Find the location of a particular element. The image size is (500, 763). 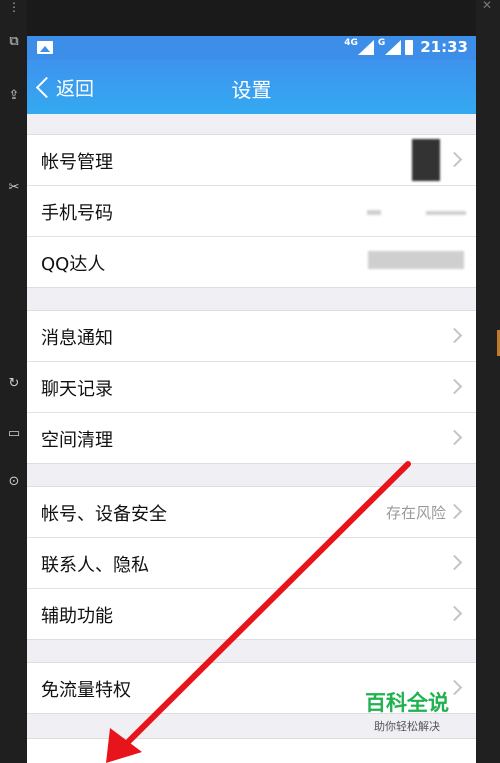

close-icon: ✕ is located at coordinates (487, 6).